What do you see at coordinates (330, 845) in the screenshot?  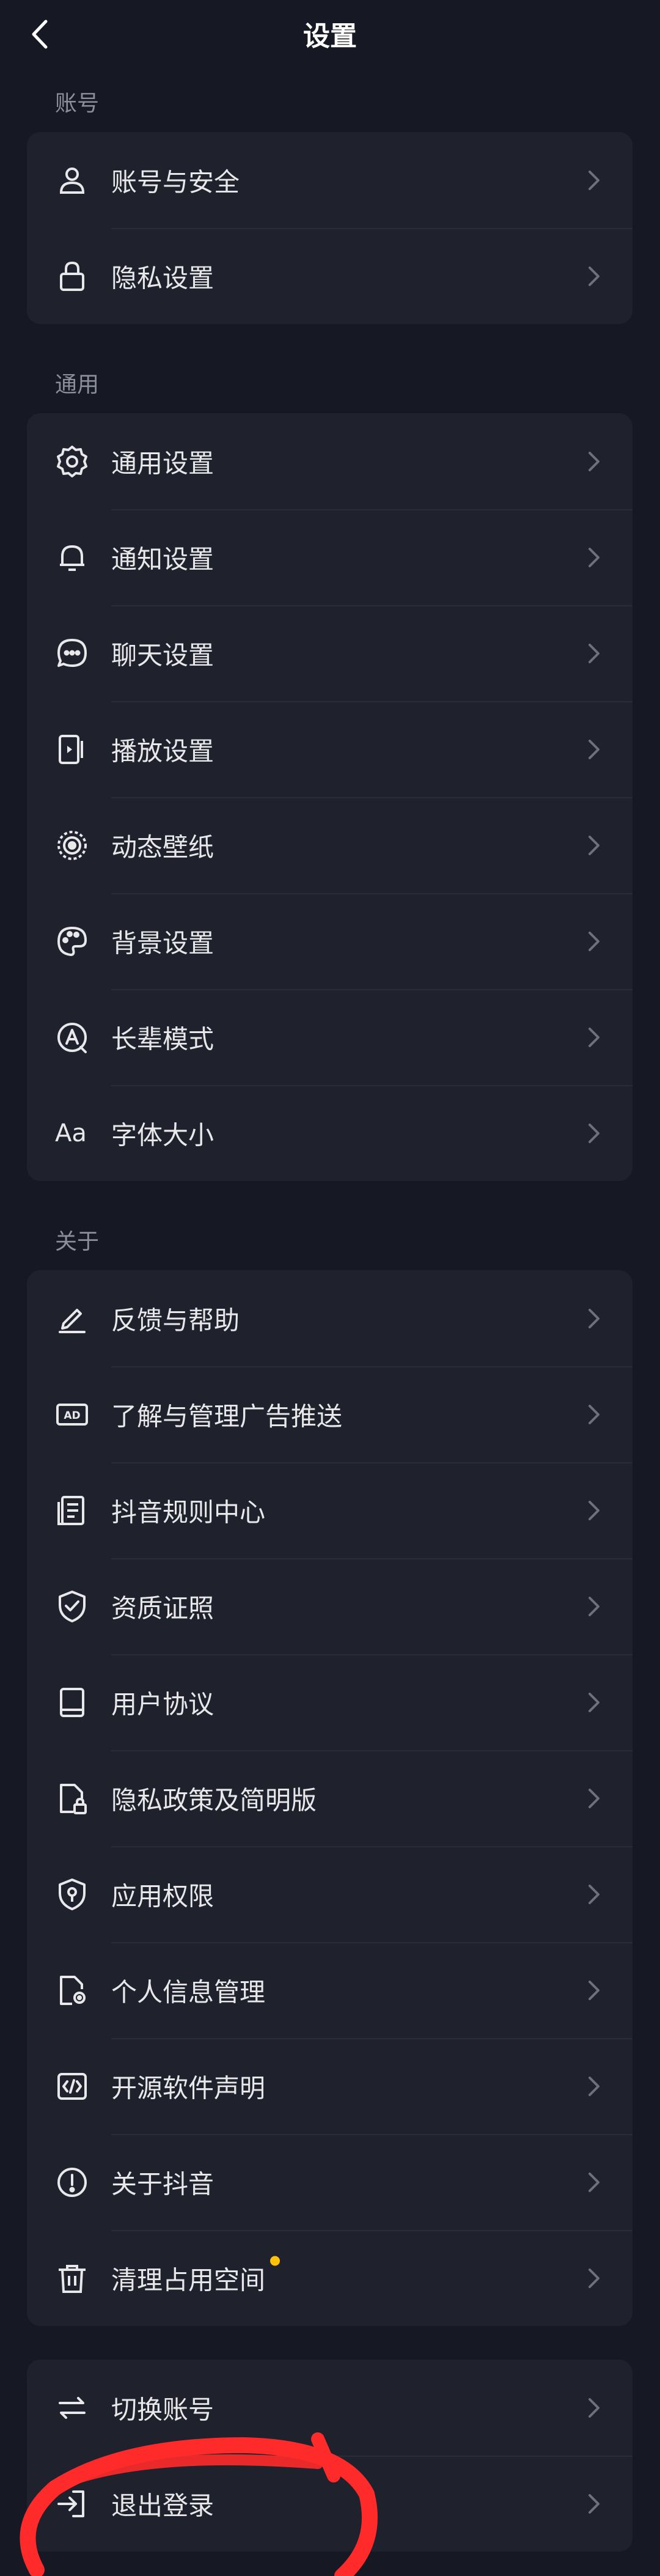 I see `settings-row-live-wallpaper: 动态壁纸` at bounding box center [330, 845].